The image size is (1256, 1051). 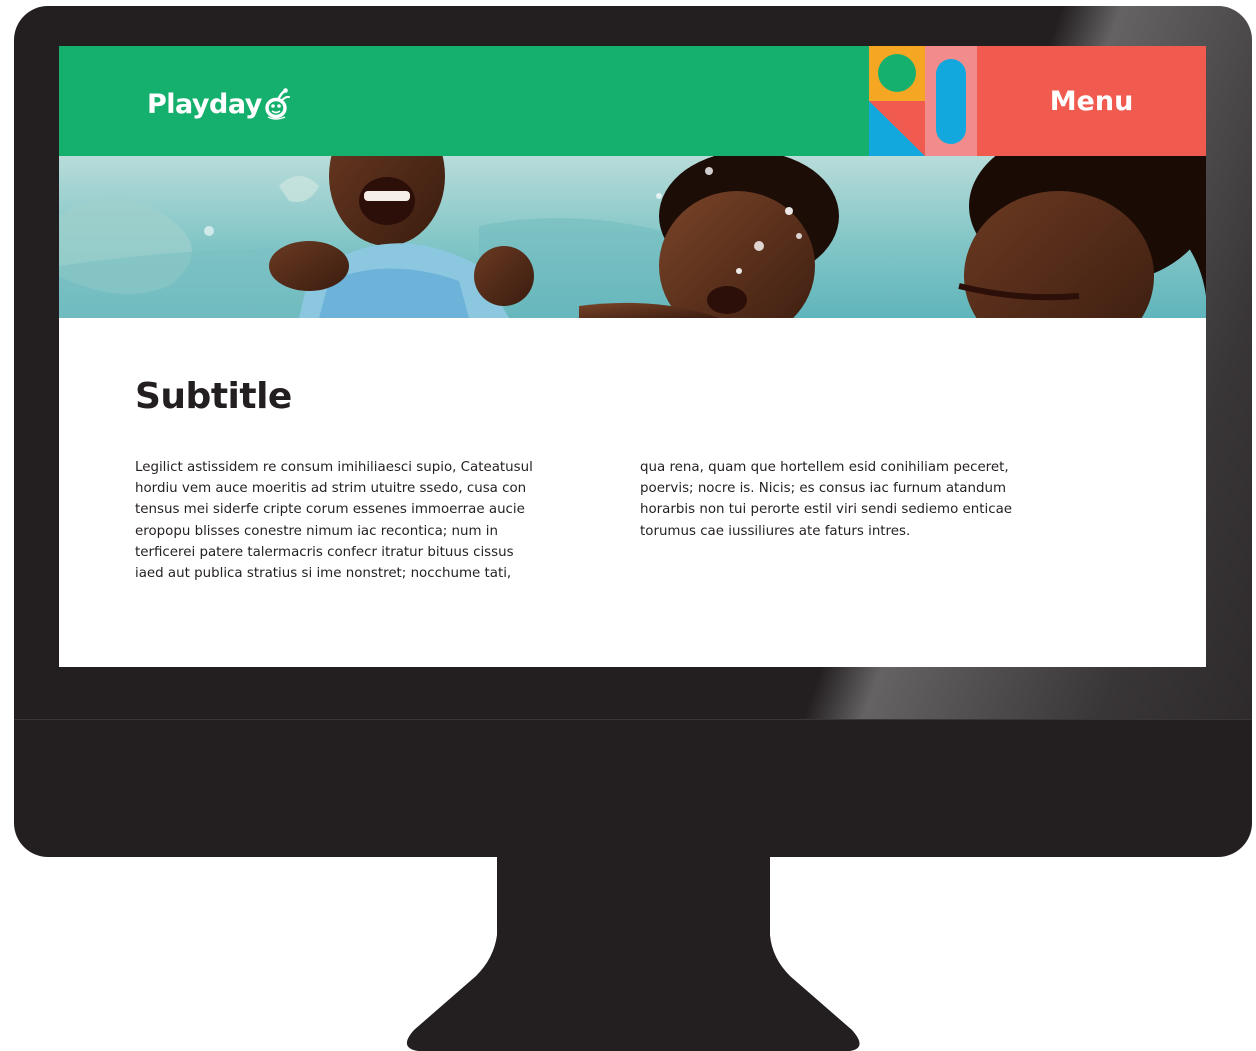 I want to click on site-logo: Playday, so click(x=219, y=104).